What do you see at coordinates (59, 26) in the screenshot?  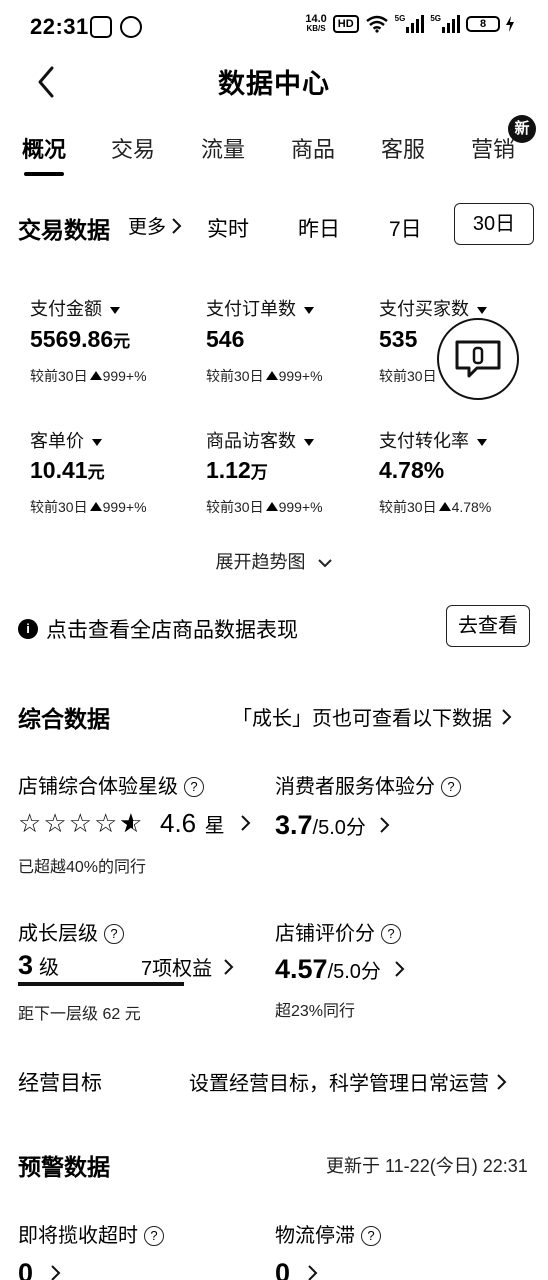 I see `status-time: 22:31` at bounding box center [59, 26].